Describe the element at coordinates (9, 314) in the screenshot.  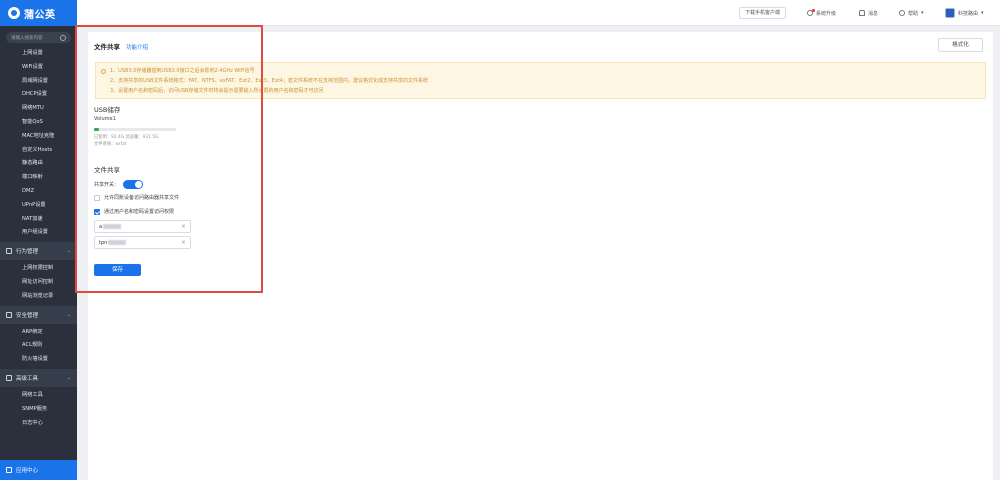
I see `shield-icon` at that location.